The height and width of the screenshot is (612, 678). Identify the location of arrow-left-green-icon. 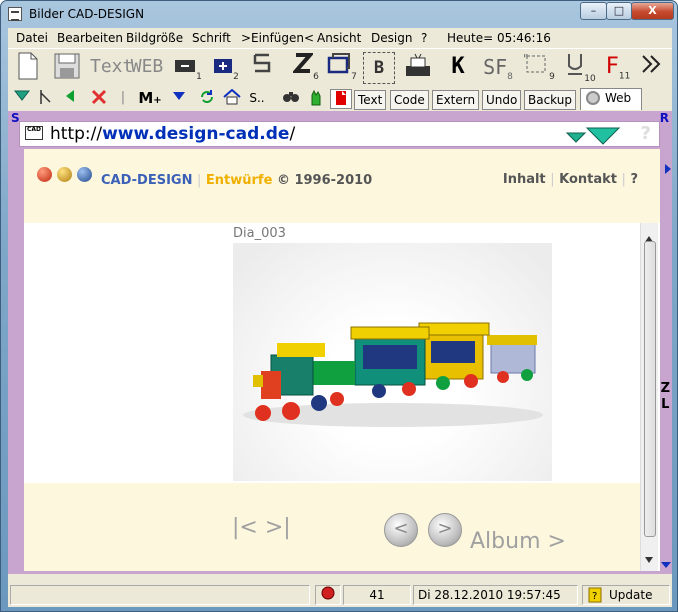
(70, 96).